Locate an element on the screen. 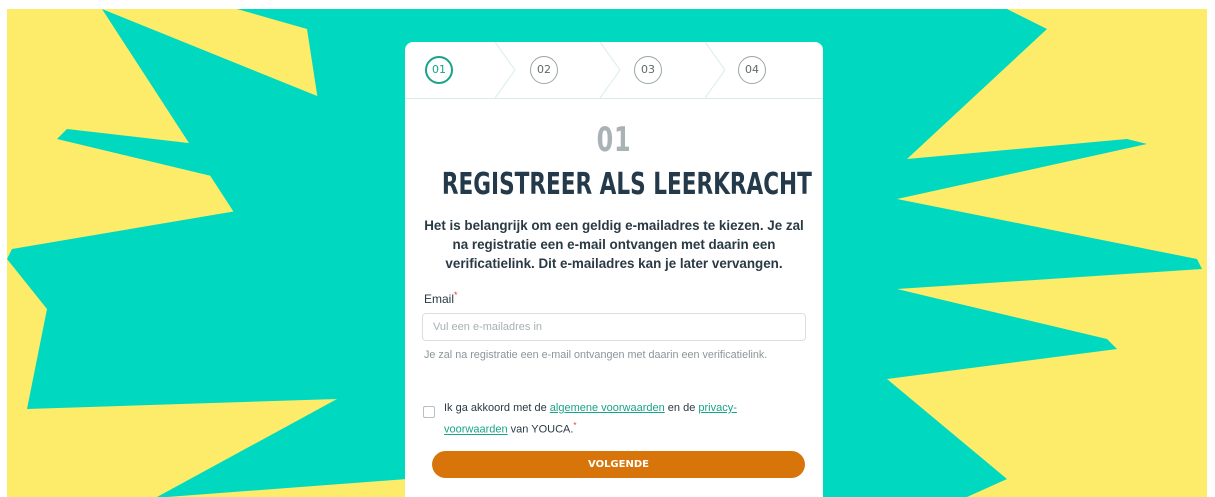 Image resolution: width=1215 pixels, height=497 pixels. email-label: Email* is located at coordinates (441, 298).